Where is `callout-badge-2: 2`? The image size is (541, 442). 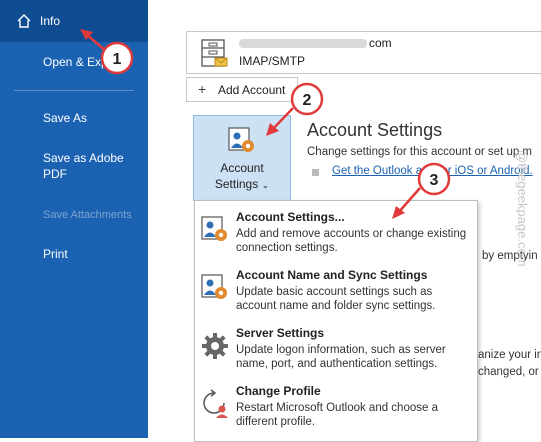 callout-badge-2: 2 is located at coordinates (307, 99).